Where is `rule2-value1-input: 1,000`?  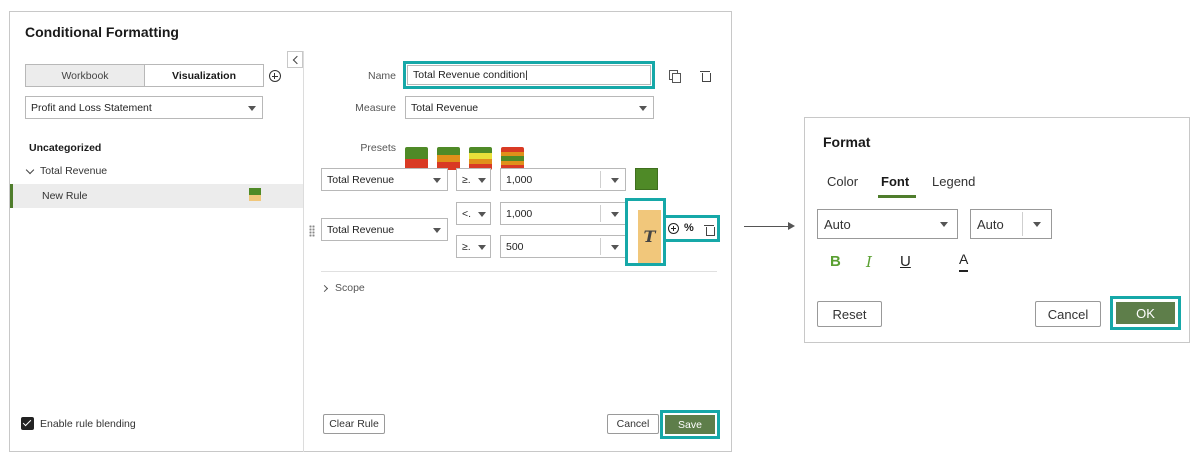
rule2-value1-input: 1,000 is located at coordinates (563, 213).